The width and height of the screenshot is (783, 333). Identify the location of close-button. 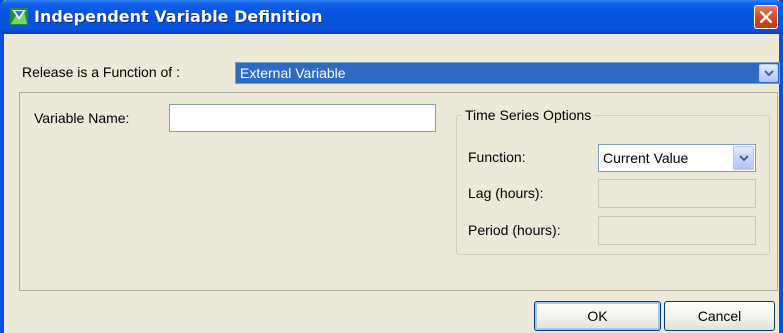
(766, 17).